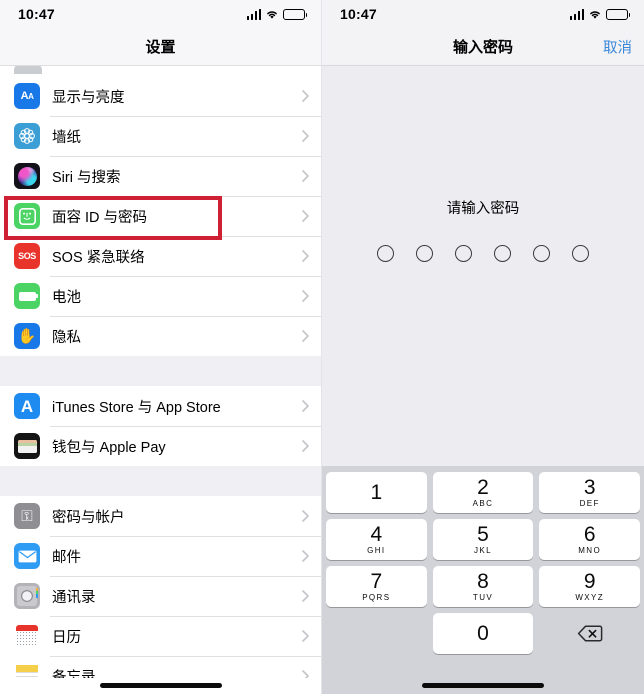  I want to click on key-number: 2, so click(483, 487).